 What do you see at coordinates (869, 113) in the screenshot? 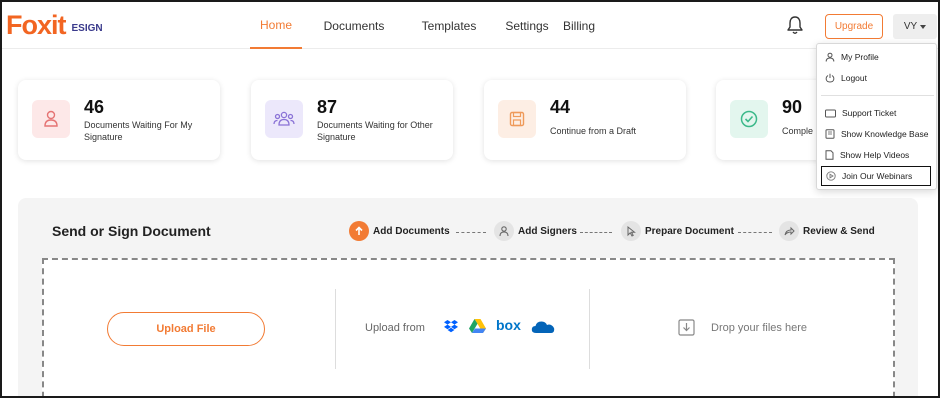
I see `menu-item-label: Support Ticket` at bounding box center [869, 113].